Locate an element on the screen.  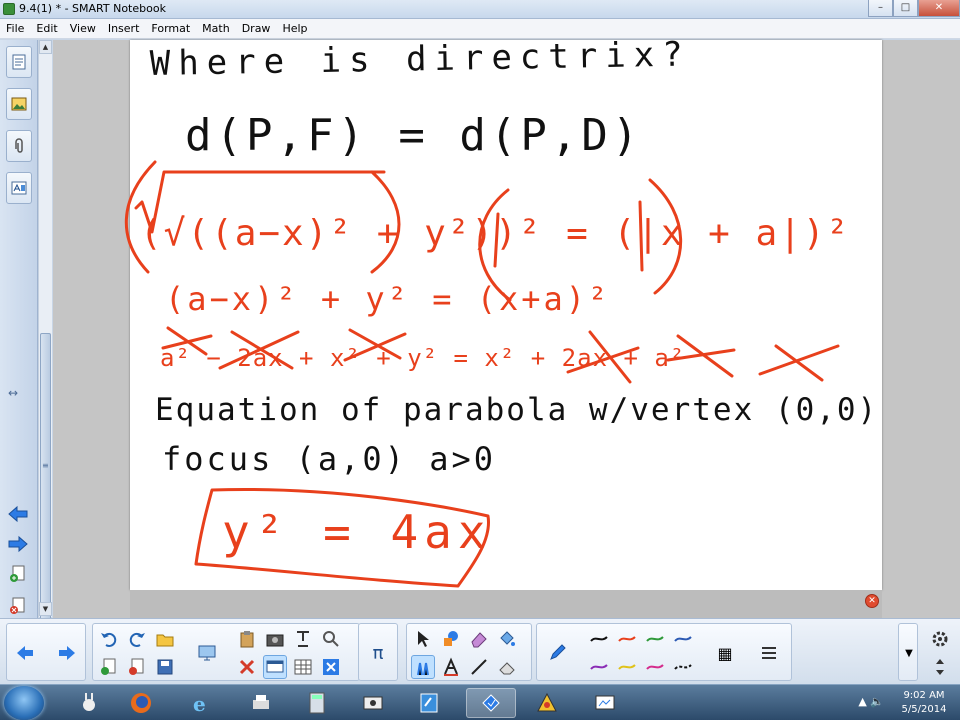
taskbar-internet-explorer: e is located at coordinates (201, 703).